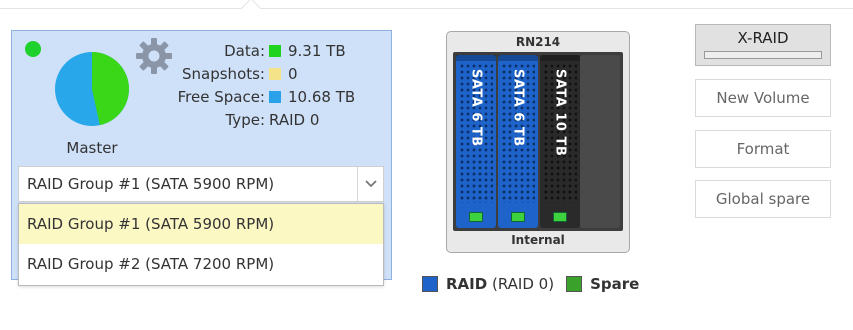 This screenshot has width=853, height=330. Describe the element at coordinates (92, 148) in the screenshot. I see `volume-name: Master` at that location.